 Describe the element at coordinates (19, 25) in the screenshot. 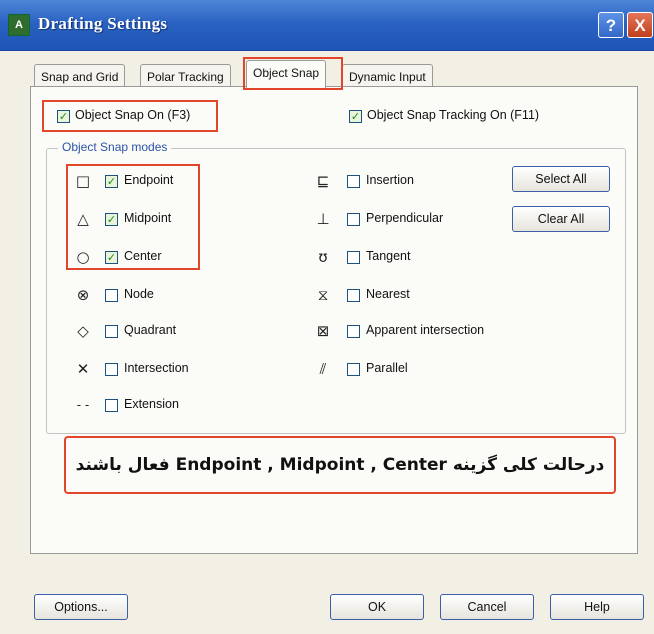

I see `app-icon: A` at that location.